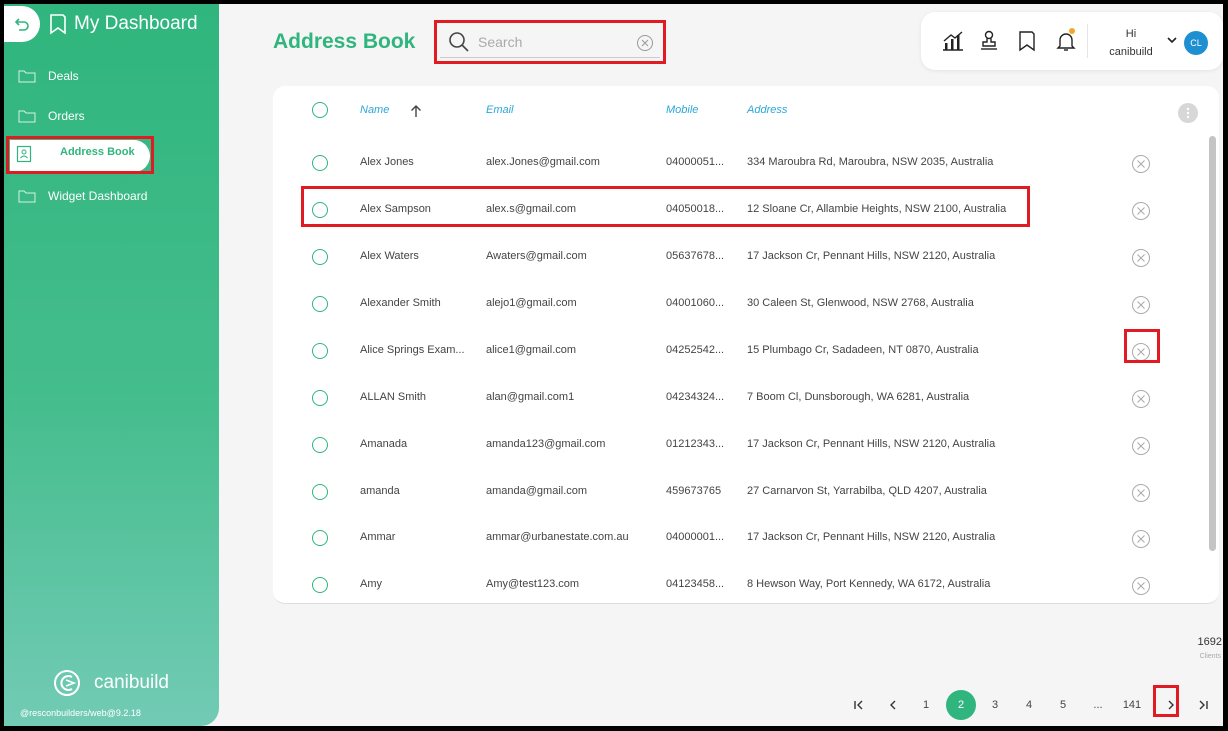 This screenshot has width=1228, height=731. Describe the element at coordinates (893, 705) in the screenshot. I see `previous-page-icon` at that location.